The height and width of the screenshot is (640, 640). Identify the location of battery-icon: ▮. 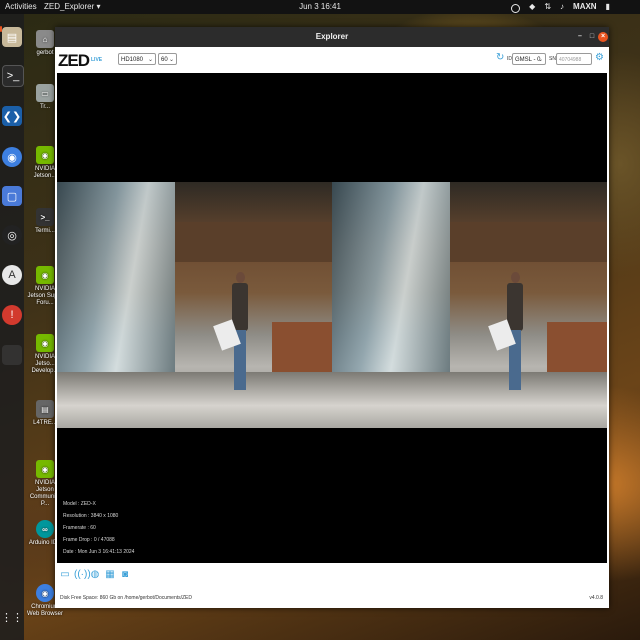
(608, 7).